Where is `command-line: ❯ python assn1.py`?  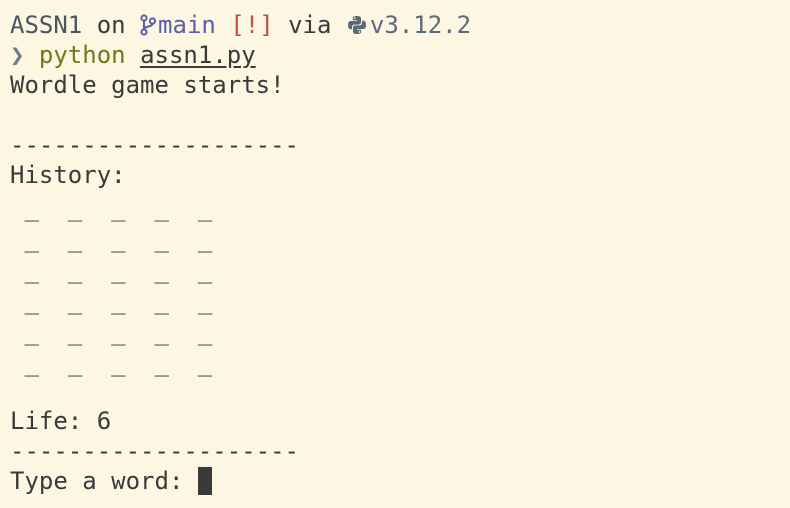 command-line: ❯ python assn1.py is located at coordinates (400, 55).